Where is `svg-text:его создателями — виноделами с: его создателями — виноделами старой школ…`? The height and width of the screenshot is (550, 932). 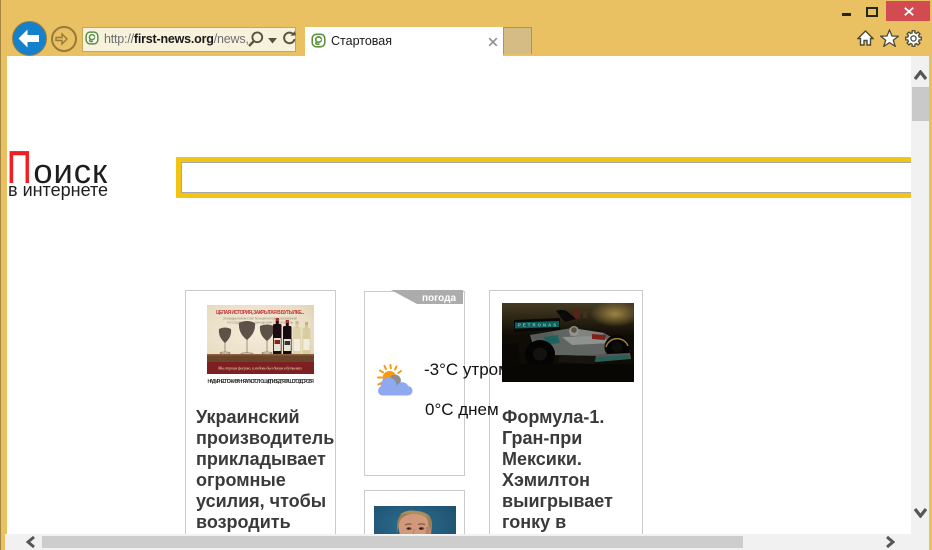 svg-text:его создателями — виноделами с: его создателями — виноделами старой школ… is located at coordinates (260, 323).